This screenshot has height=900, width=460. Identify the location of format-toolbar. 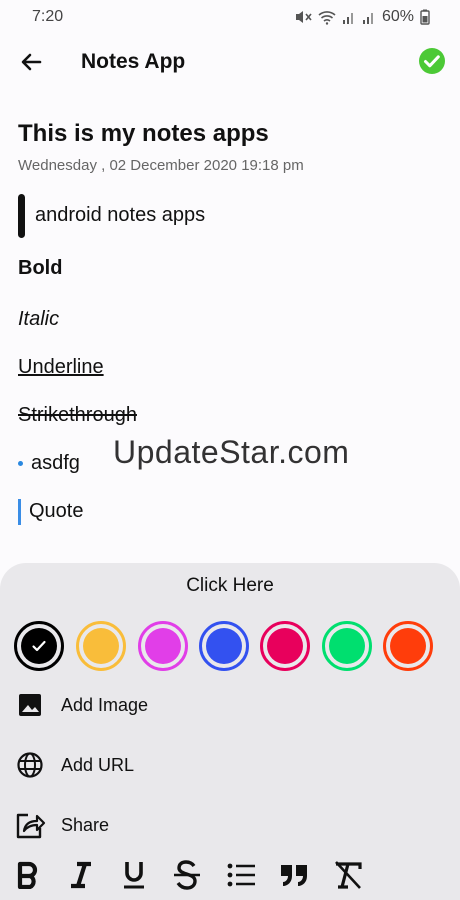
(230, 878).